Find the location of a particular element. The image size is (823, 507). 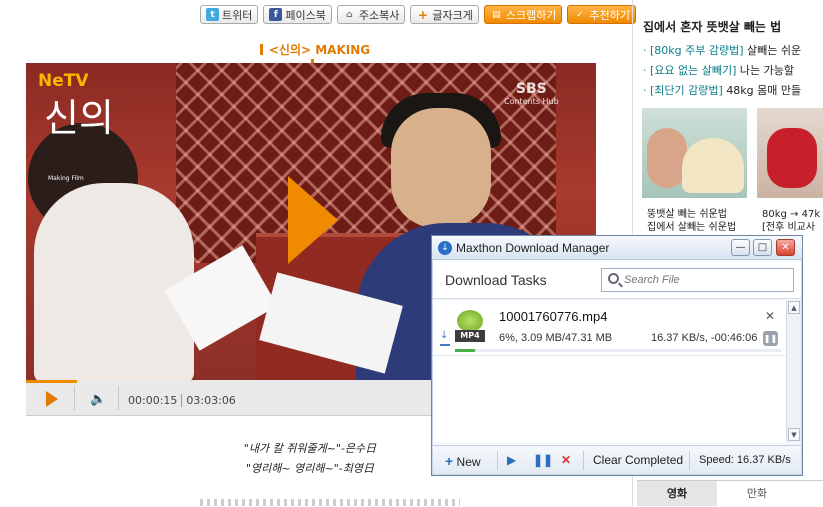

dialog-title: Maxthon Download Manager is located at coordinates (533, 248).